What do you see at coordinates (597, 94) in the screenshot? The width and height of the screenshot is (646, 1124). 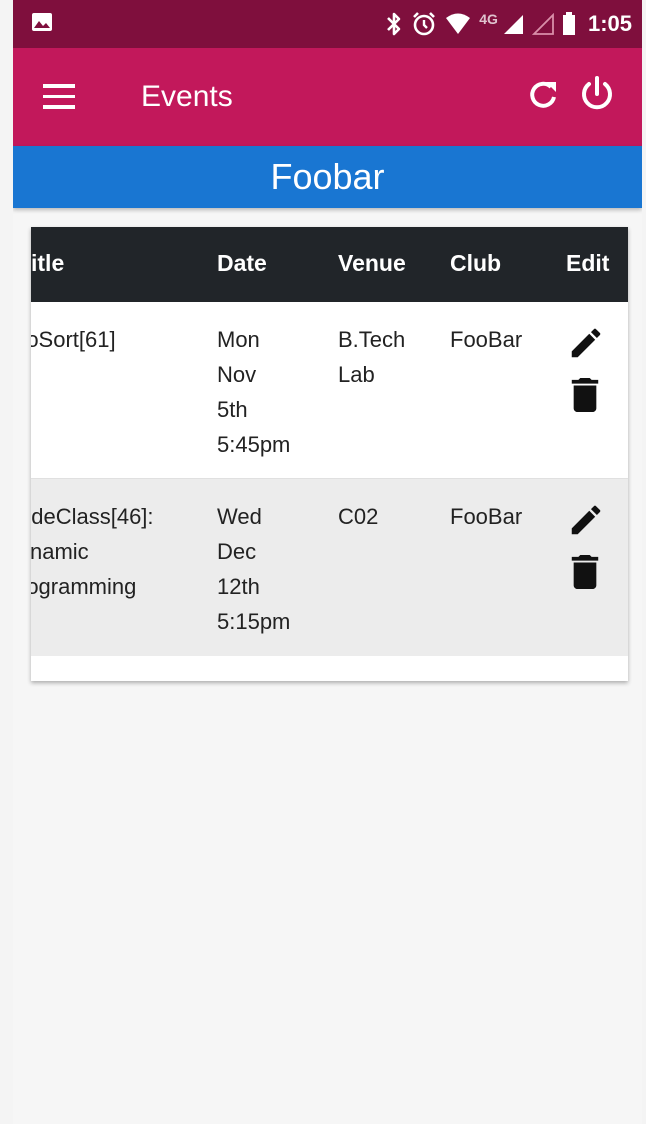 I see `power-icon` at bounding box center [597, 94].